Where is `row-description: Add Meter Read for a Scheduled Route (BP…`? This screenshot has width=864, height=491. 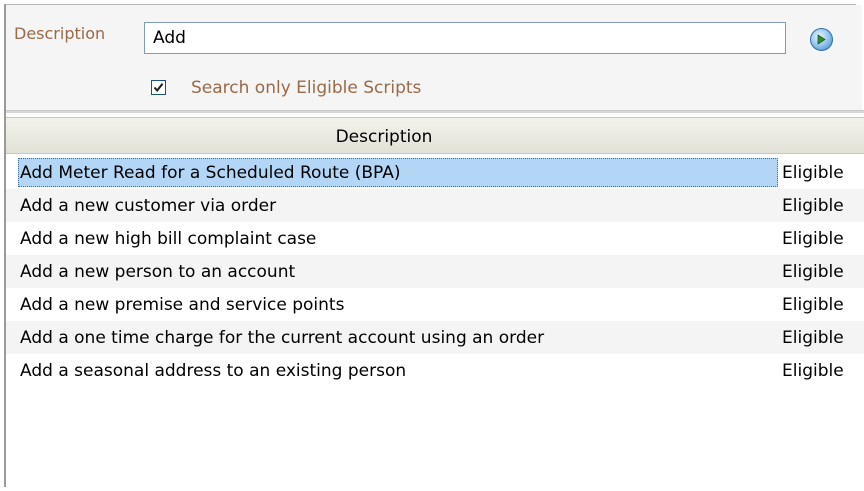 row-description: Add Meter Read for a Scheduled Route (BP… is located at coordinates (210, 173).